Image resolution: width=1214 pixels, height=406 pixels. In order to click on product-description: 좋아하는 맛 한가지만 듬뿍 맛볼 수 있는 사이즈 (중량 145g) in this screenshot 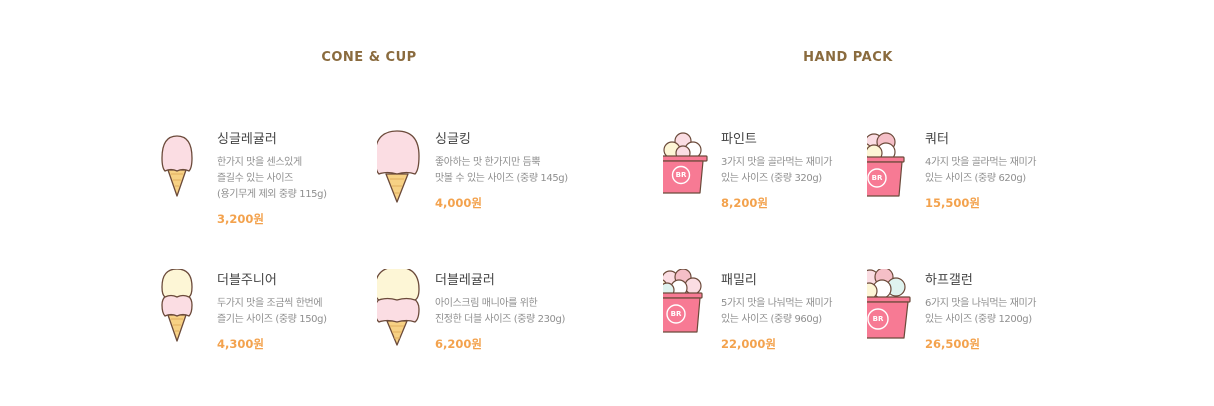, I will do `click(501, 170)`.